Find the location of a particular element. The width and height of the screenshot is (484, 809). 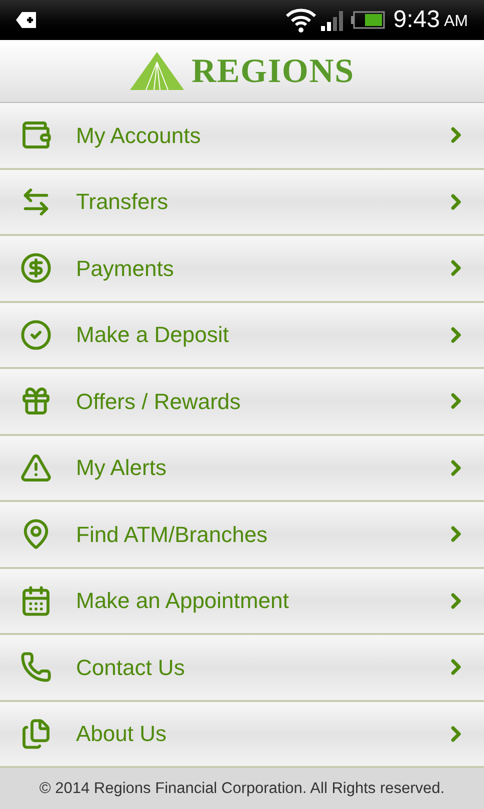

menu-item: Offers / Rewards is located at coordinates (242, 402).